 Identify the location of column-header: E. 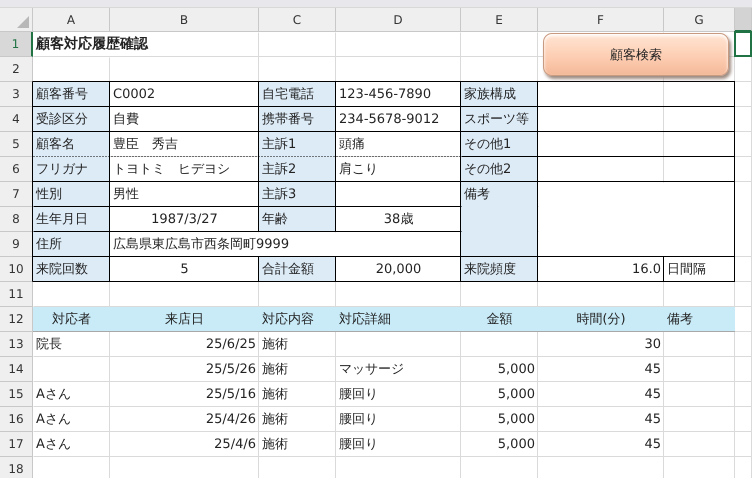
(499, 20).